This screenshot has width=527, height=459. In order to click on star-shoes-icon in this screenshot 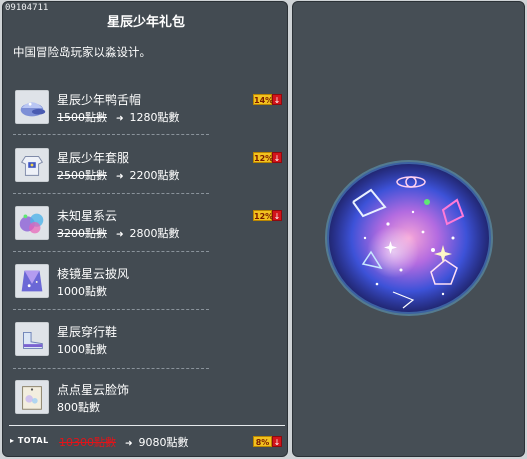, I will do `click(32, 339)`.